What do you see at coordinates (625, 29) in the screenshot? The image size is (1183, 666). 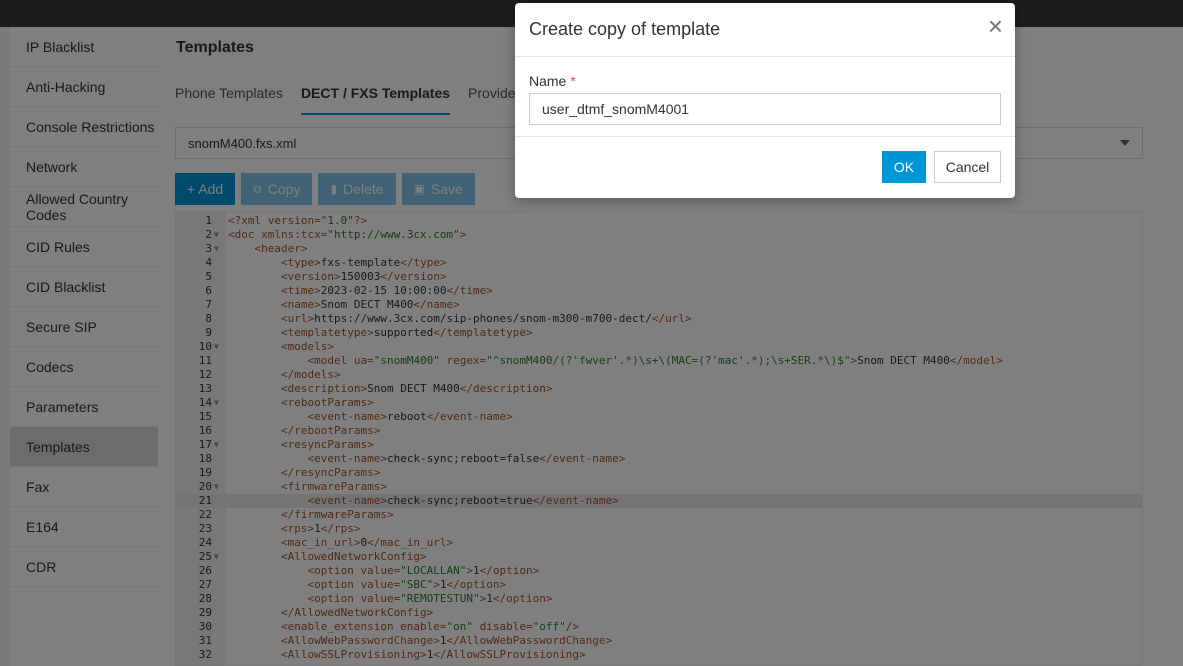 I see `dialog-title: Create copy of template` at bounding box center [625, 29].